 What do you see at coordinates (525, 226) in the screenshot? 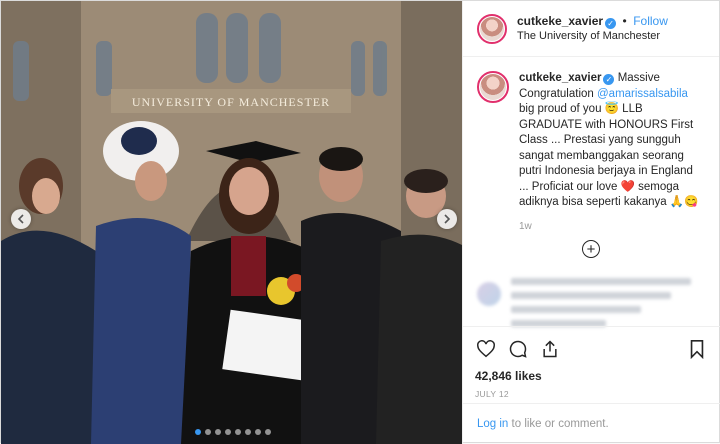
I see `post-time: 1w` at bounding box center [525, 226].